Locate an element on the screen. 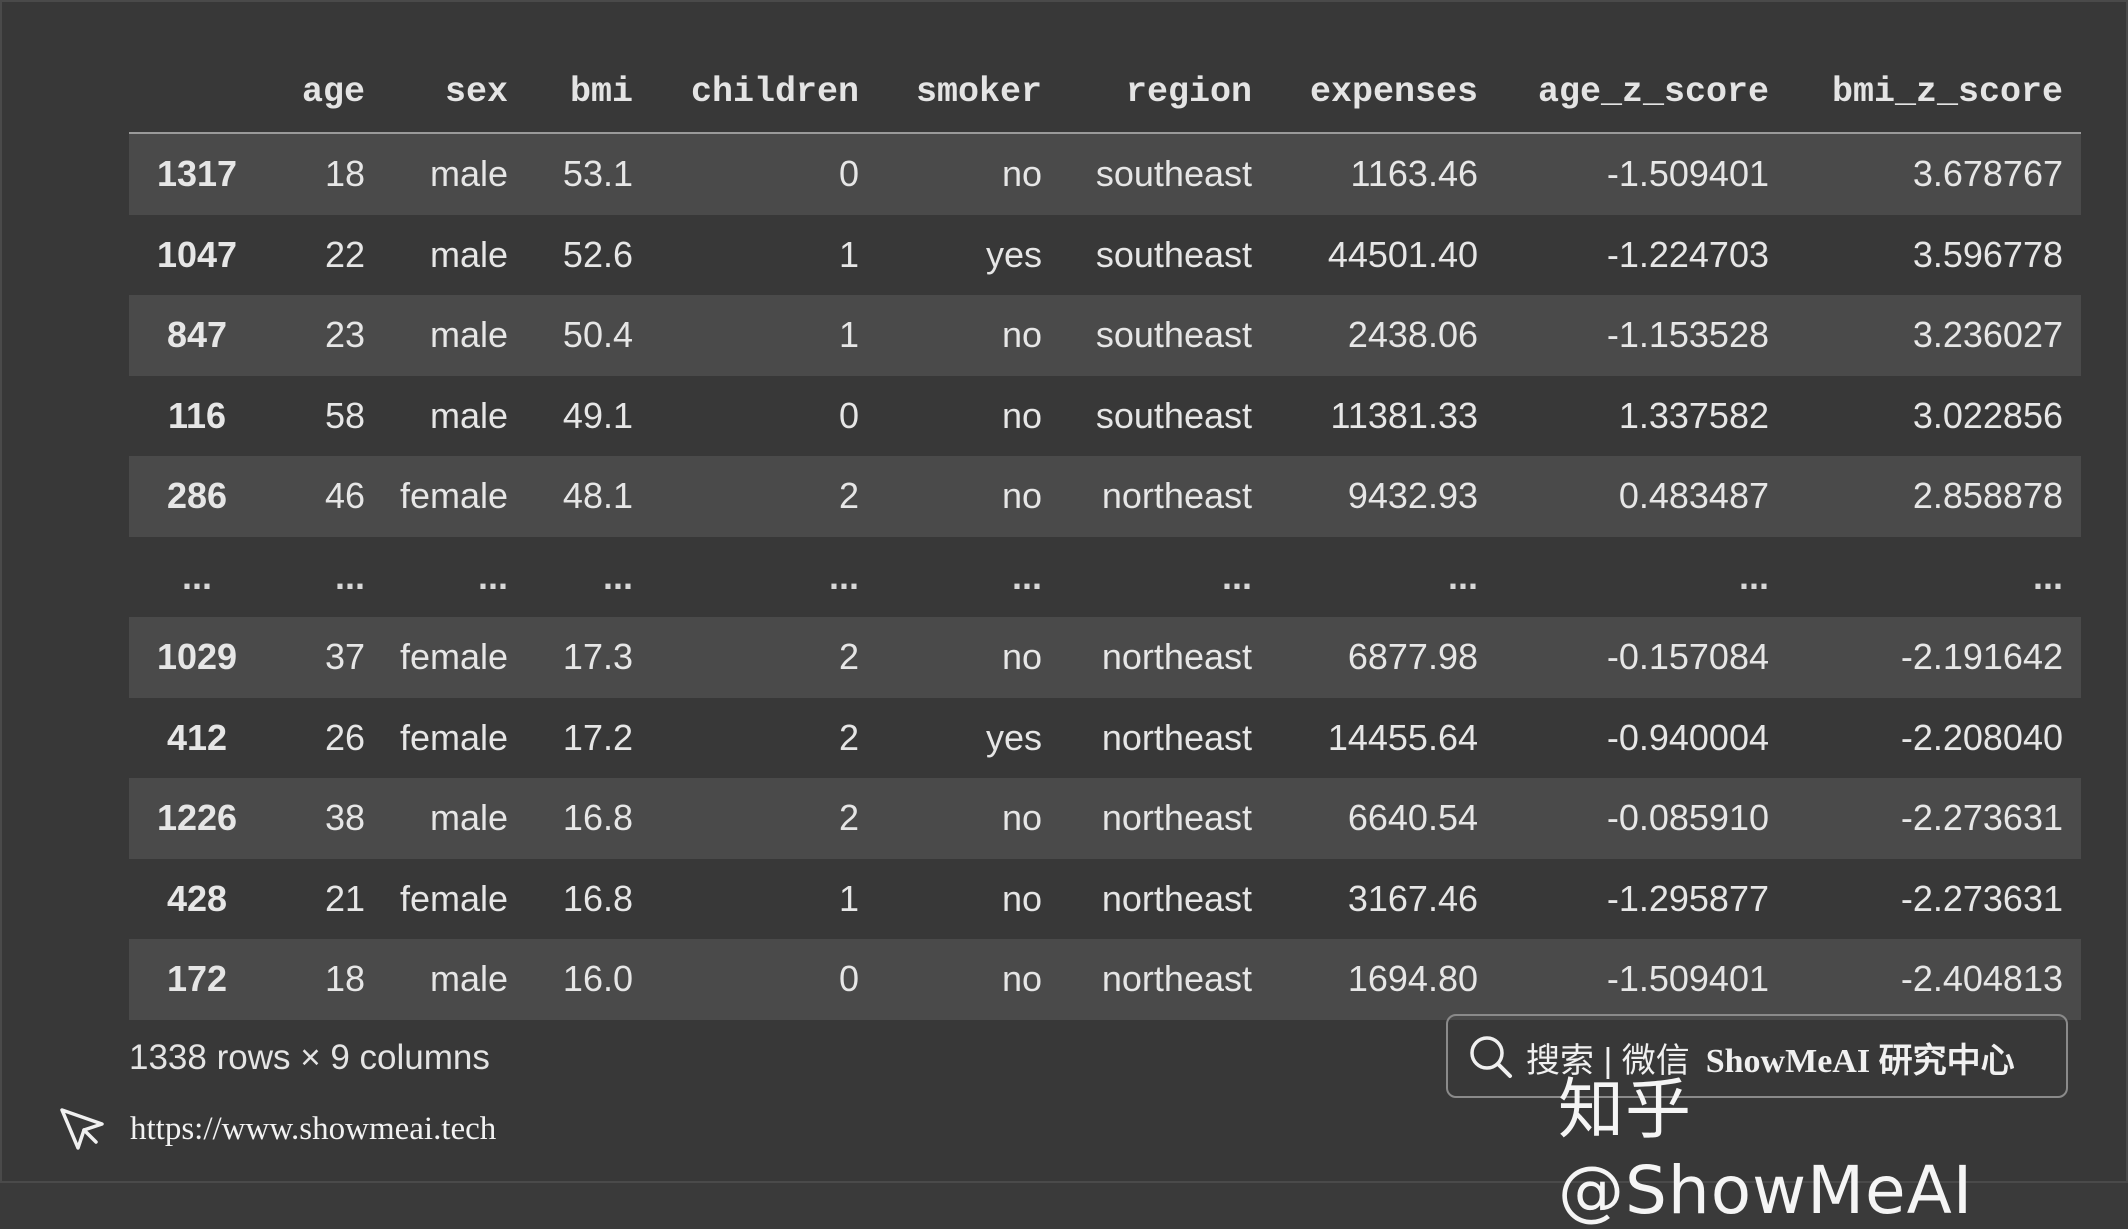 This screenshot has width=2128, height=1229. table-cell: 53.1 is located at coordinates (597, 174).